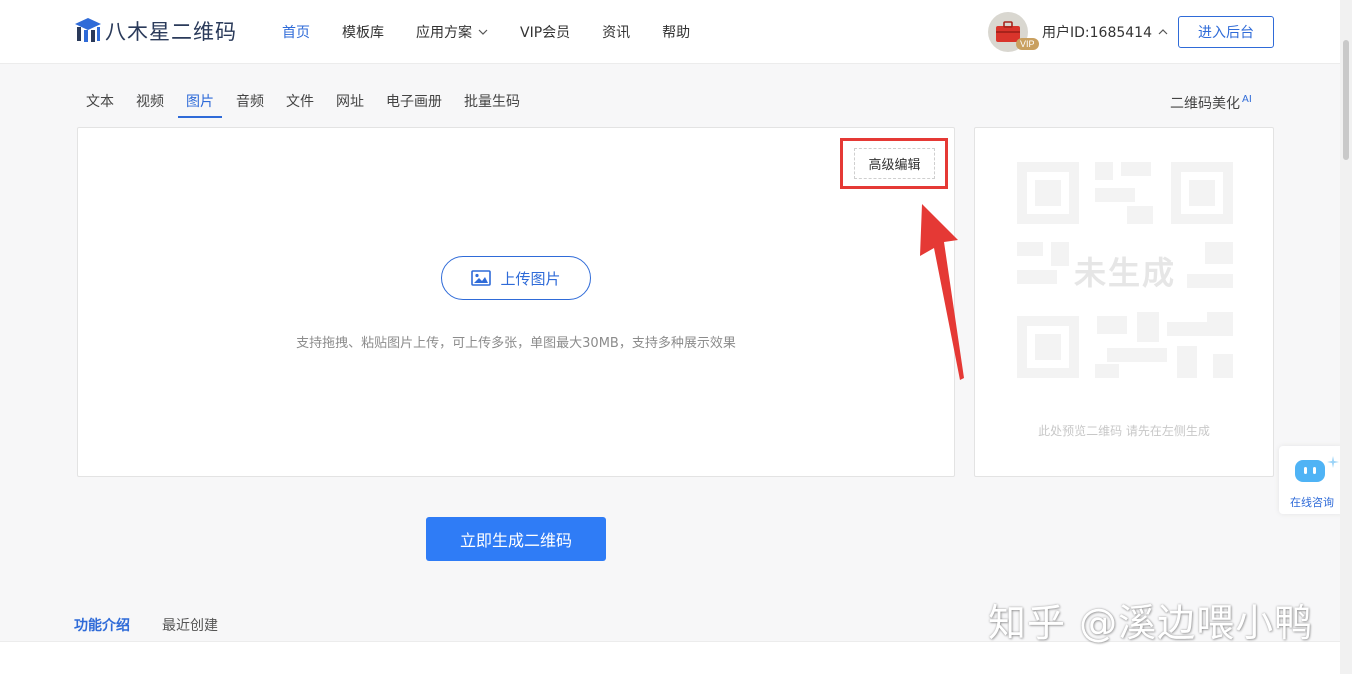 The width and height of the screenshot is (1352, 674). I want to click on chat-label: 在线咨询, so click(1312, 502).